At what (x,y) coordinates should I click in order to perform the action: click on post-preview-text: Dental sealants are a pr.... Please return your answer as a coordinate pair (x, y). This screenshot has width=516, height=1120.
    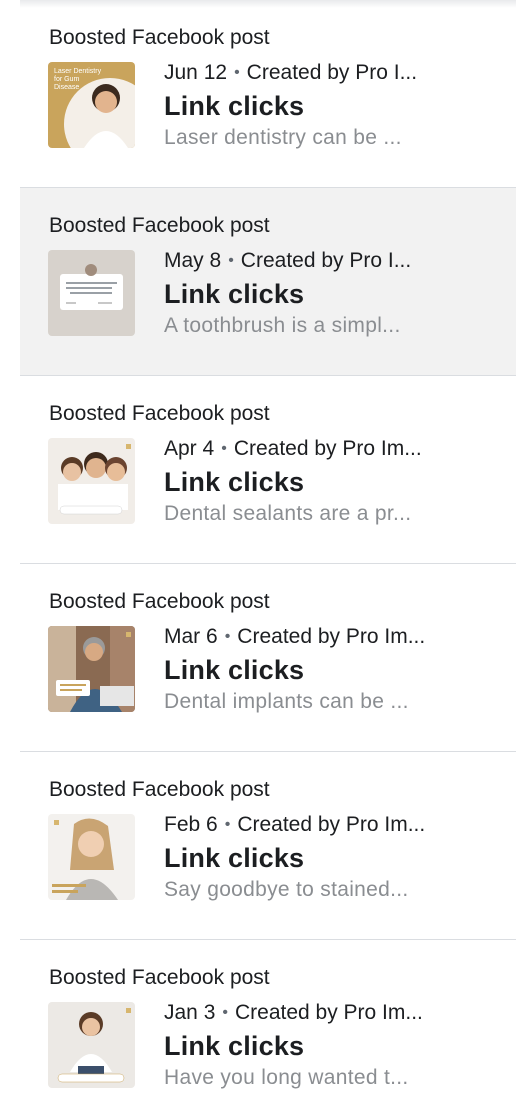
    Looking at the image, I should click on (288, 513).